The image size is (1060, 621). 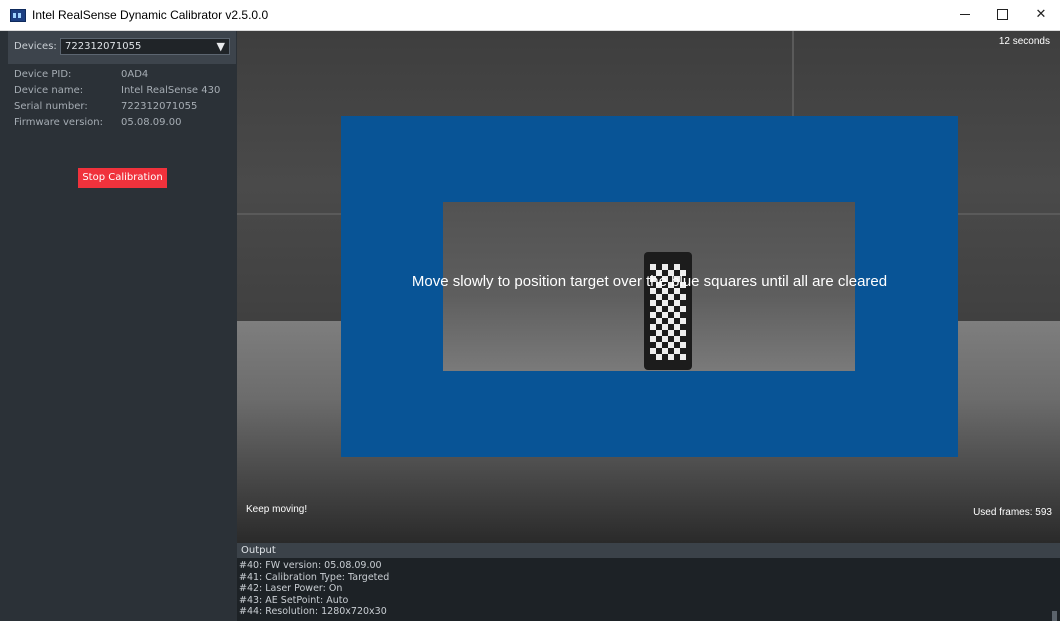 I want to click on log-line: #41: Calibration Type: Targeted, so click(x=314, y=577).